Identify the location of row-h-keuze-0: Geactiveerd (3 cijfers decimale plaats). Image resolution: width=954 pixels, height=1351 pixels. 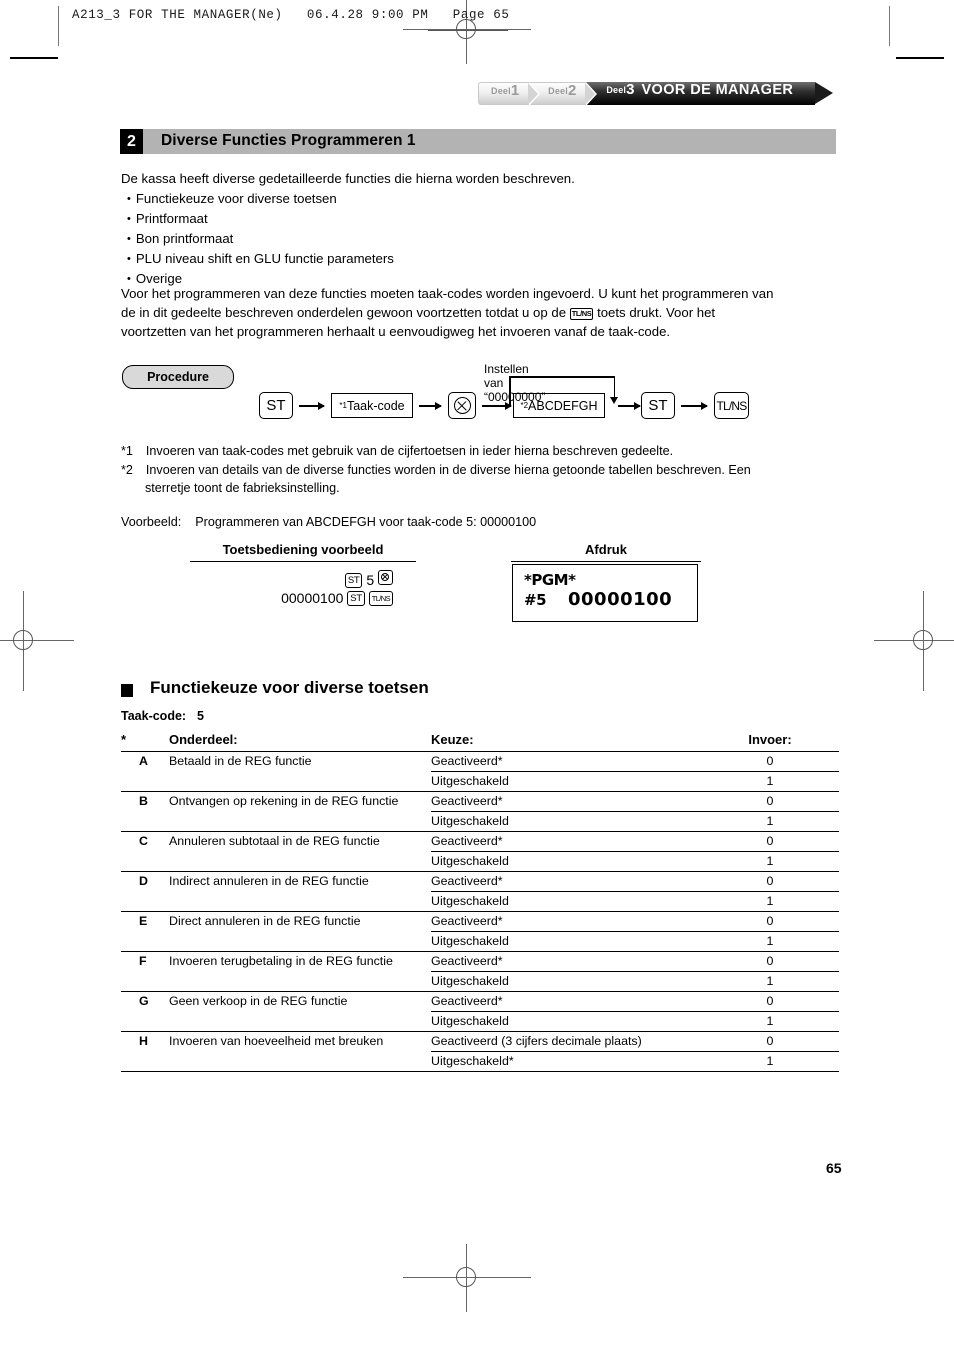
(566, 1041).